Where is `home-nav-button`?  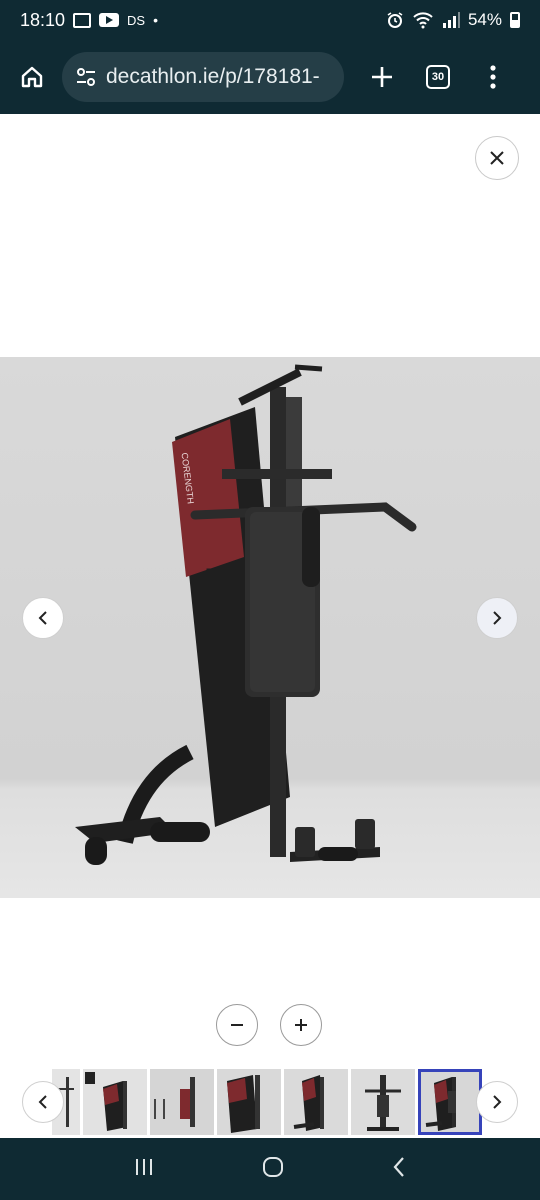
home-nav-button is located at coordinates (273, 1169).